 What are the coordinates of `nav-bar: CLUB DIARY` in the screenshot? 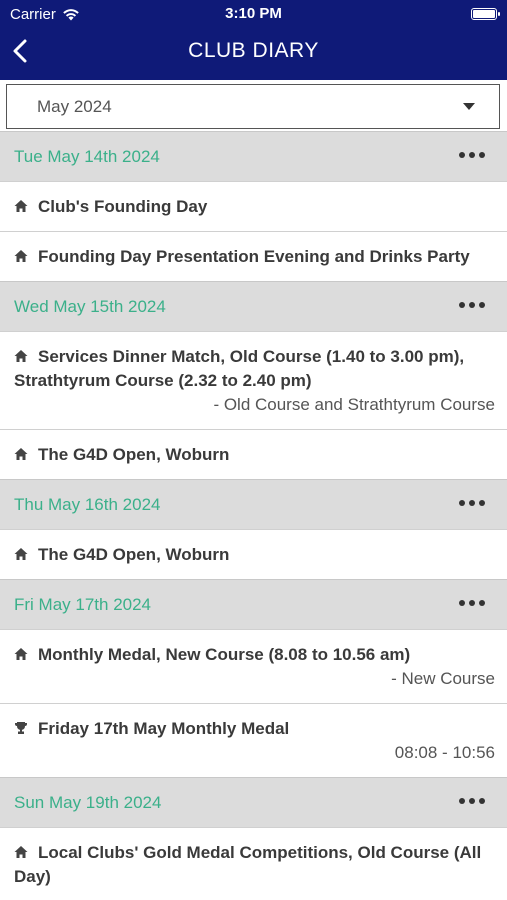 It's located at (253, 52).